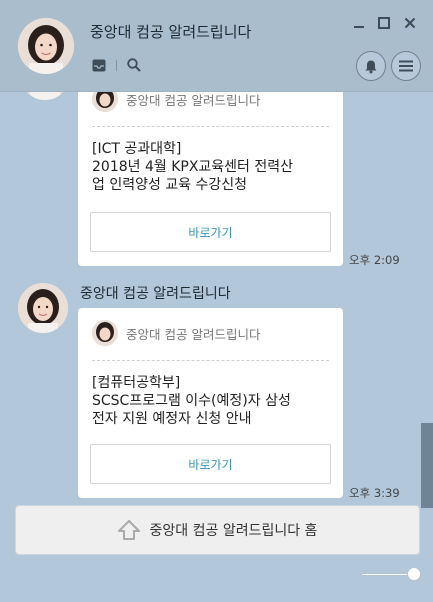 The height and width of the screenshot is (602, 433). Describe the element at coordinates (410, 23) in the screenshot. I see `close-icon` at that location.